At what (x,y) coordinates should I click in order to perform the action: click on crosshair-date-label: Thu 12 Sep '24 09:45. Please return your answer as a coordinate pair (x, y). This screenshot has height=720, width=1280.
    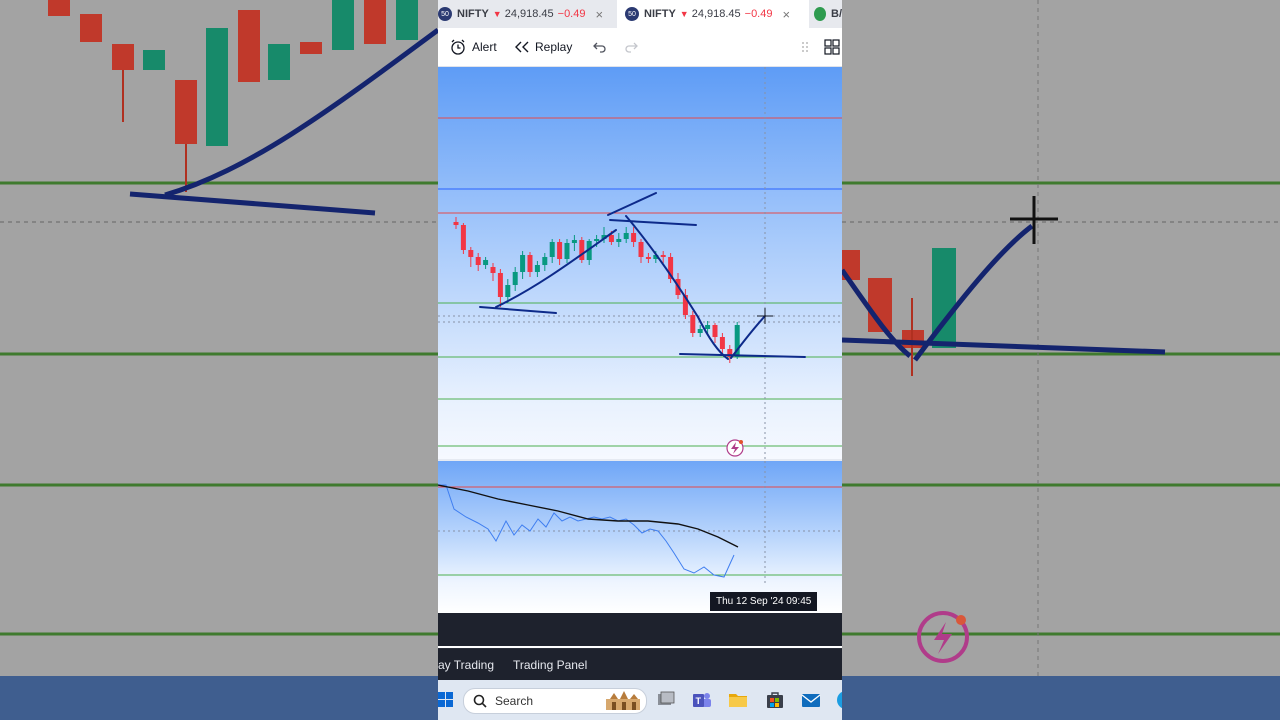
    Looking at the image, I should click on (764, 601).